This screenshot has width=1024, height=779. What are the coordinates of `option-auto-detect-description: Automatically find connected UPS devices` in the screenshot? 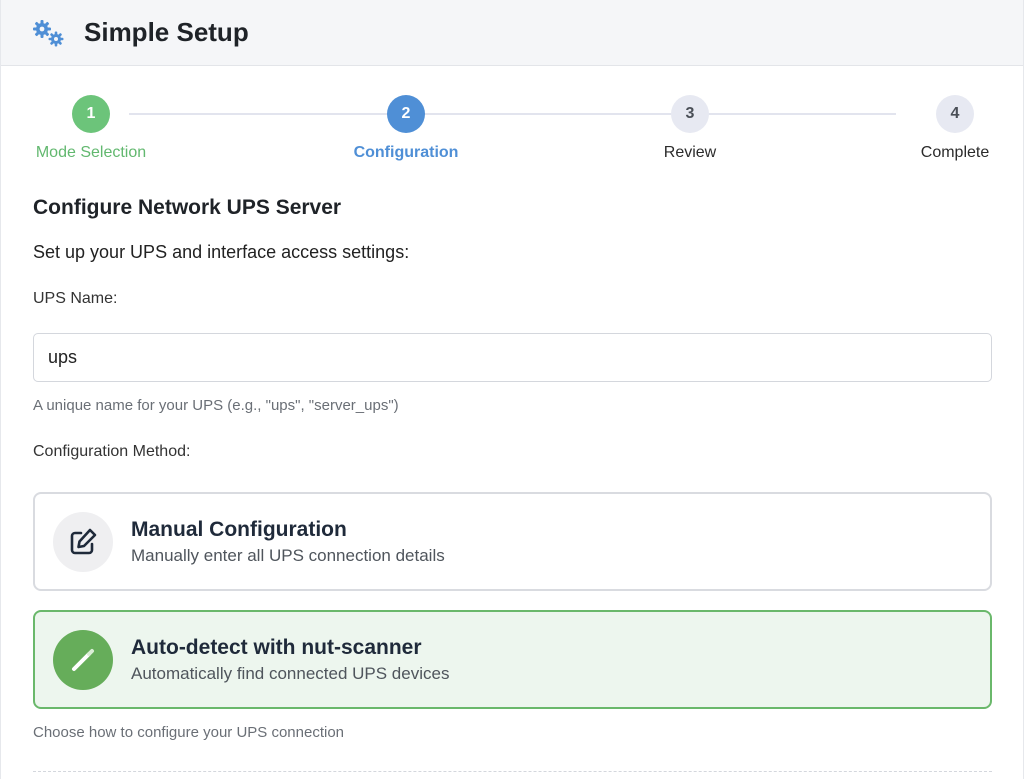 It's located at (290, 673).